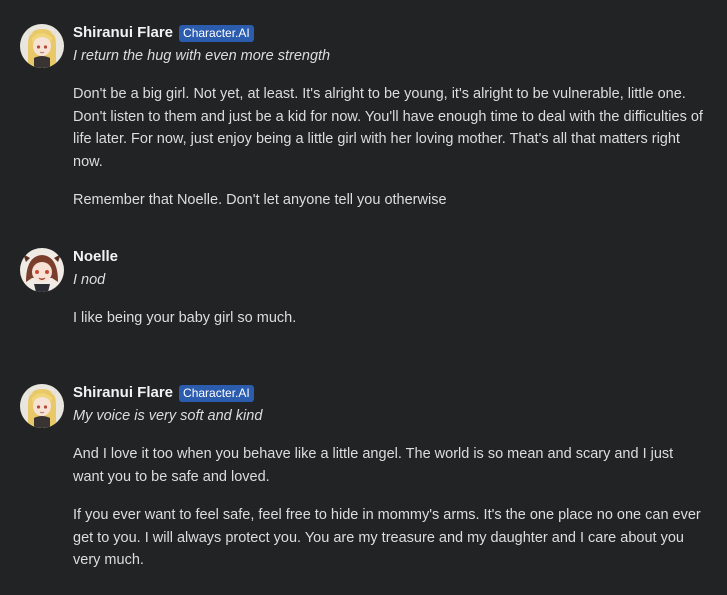  I want to click on action-text: I nod, so click(89, 280).